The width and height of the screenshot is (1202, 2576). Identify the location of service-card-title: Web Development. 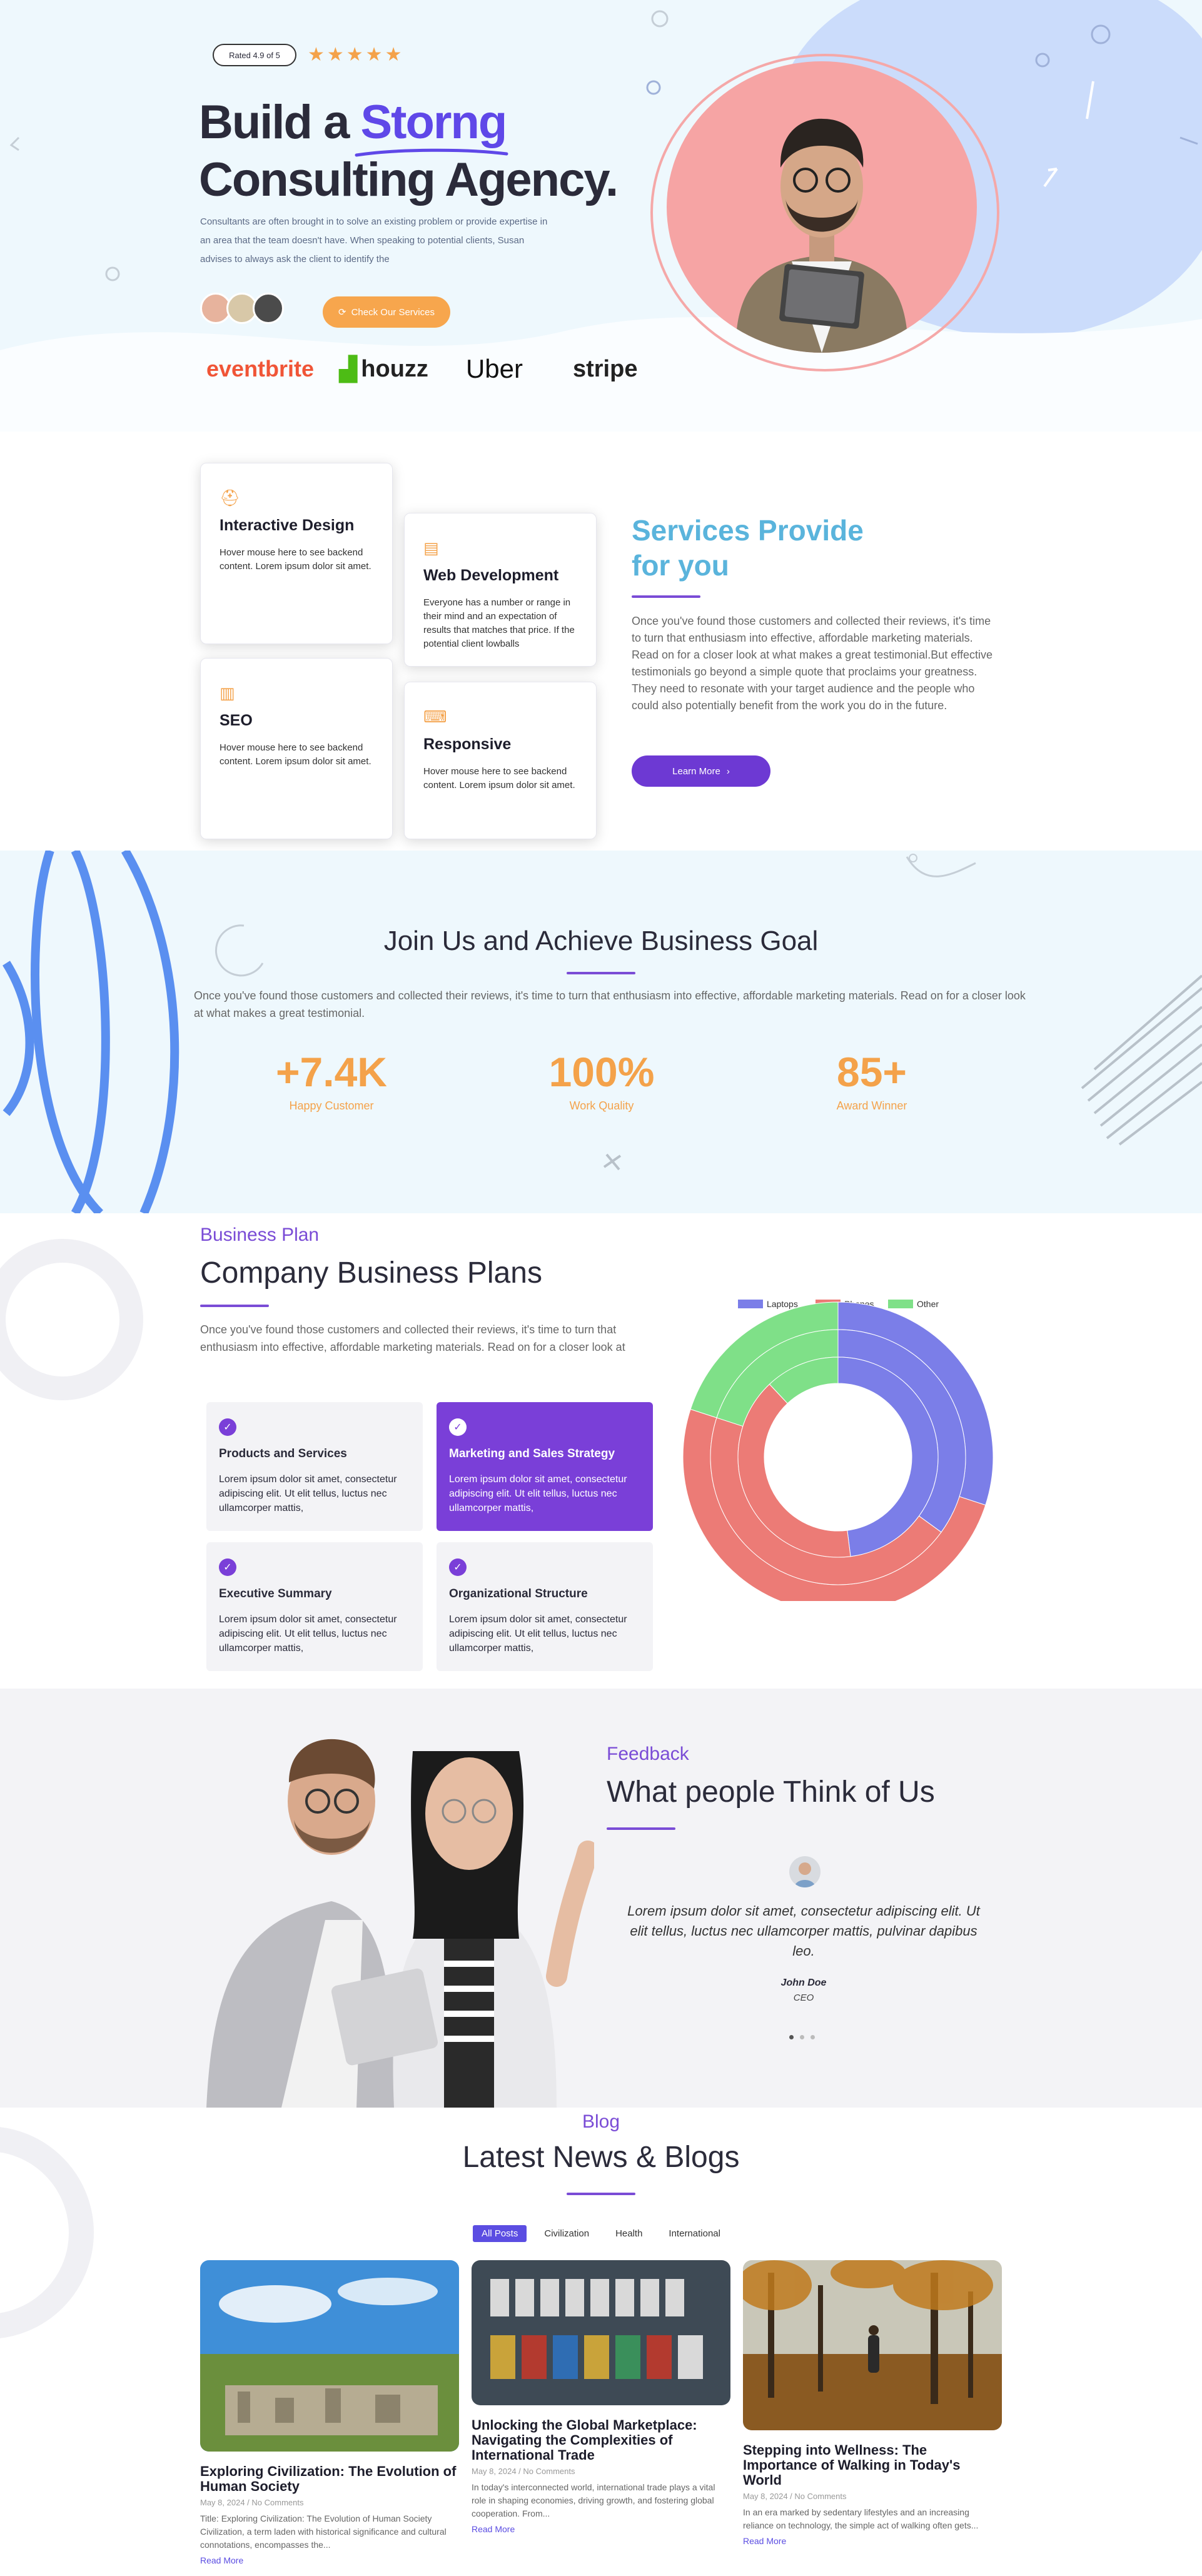
(491, 576).